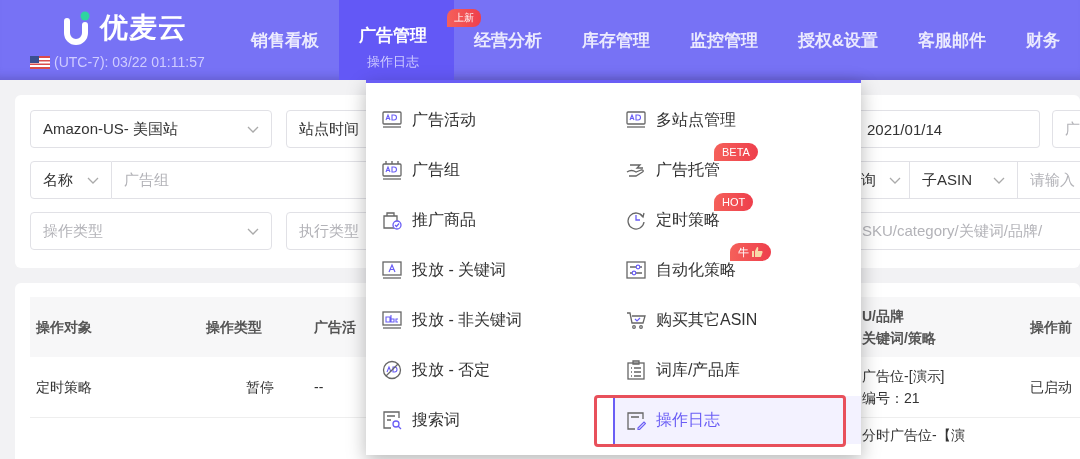 This screenshot has height=459, width=1080. What do you see at coordinates (964, 180) in the screenshot?
I see `asin-type-select: 子ASIN` at bounding box center [964, 180].